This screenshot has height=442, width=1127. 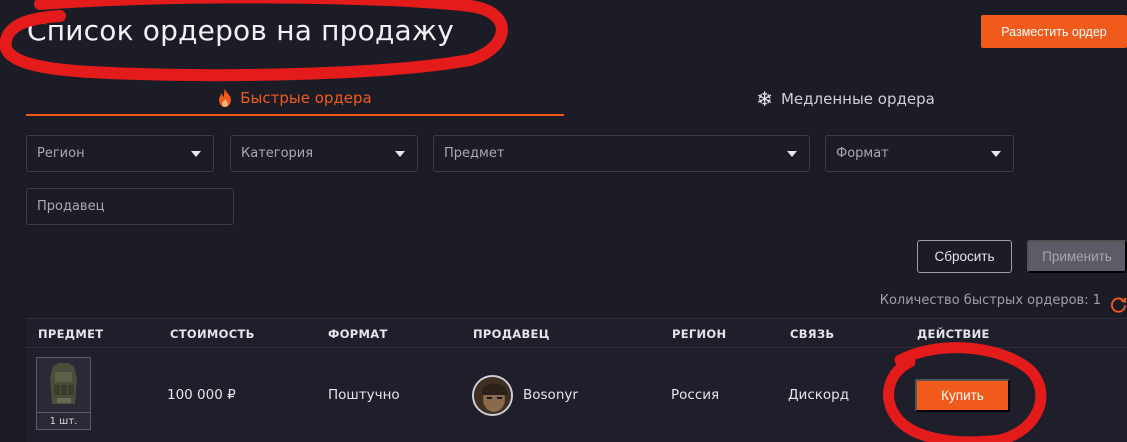 I want to click on avatar, so click(x=492, y=395).